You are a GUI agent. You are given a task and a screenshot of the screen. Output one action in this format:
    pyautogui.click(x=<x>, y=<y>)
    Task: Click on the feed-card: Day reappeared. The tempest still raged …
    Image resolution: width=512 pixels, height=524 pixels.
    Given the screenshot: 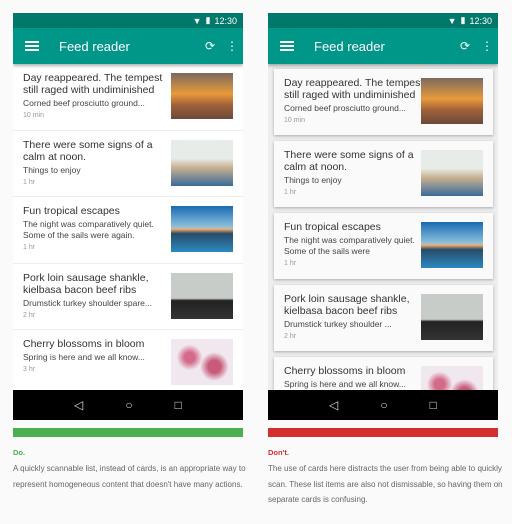 What is the action you would take?
    pyautogui.click(x=383, y=102)
    